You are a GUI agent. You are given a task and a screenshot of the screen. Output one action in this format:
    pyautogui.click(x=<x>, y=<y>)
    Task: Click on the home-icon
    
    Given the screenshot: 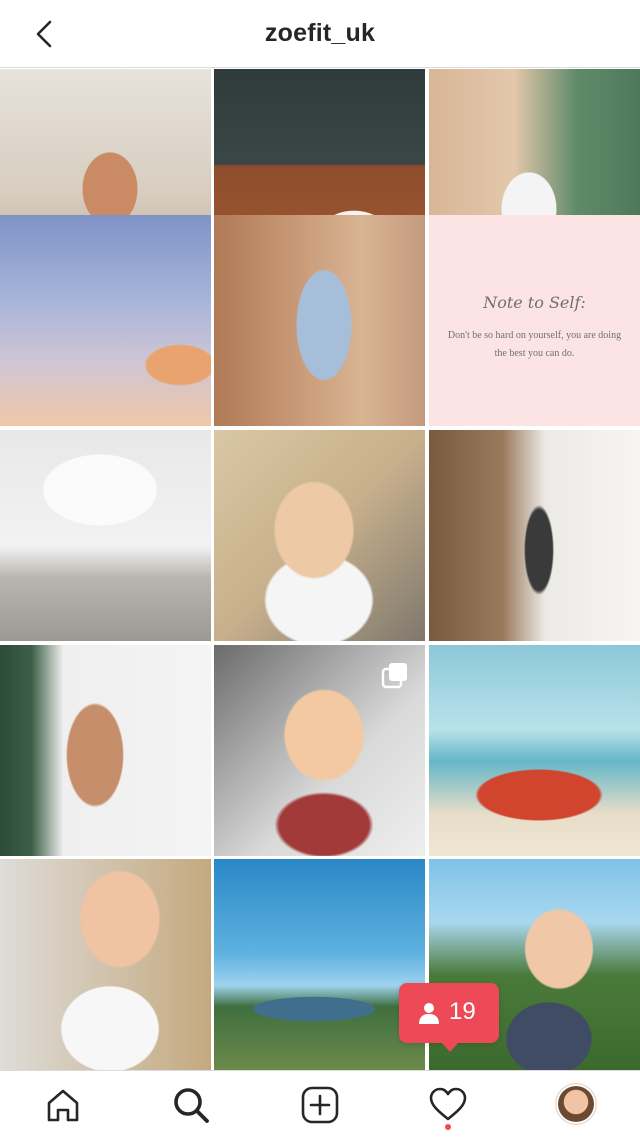 What is the action you would take?
    pyautogui.click(x=63, y=1105)
    